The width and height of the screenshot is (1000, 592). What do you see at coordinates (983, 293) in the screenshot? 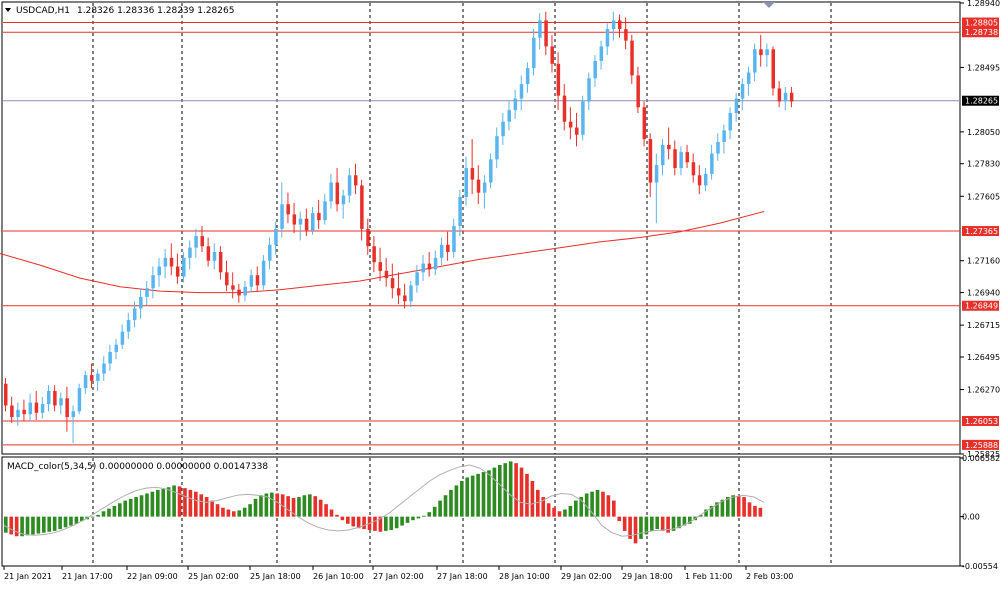
I see `price-tick-label: 1.26940` at bounding box center [983, 293].